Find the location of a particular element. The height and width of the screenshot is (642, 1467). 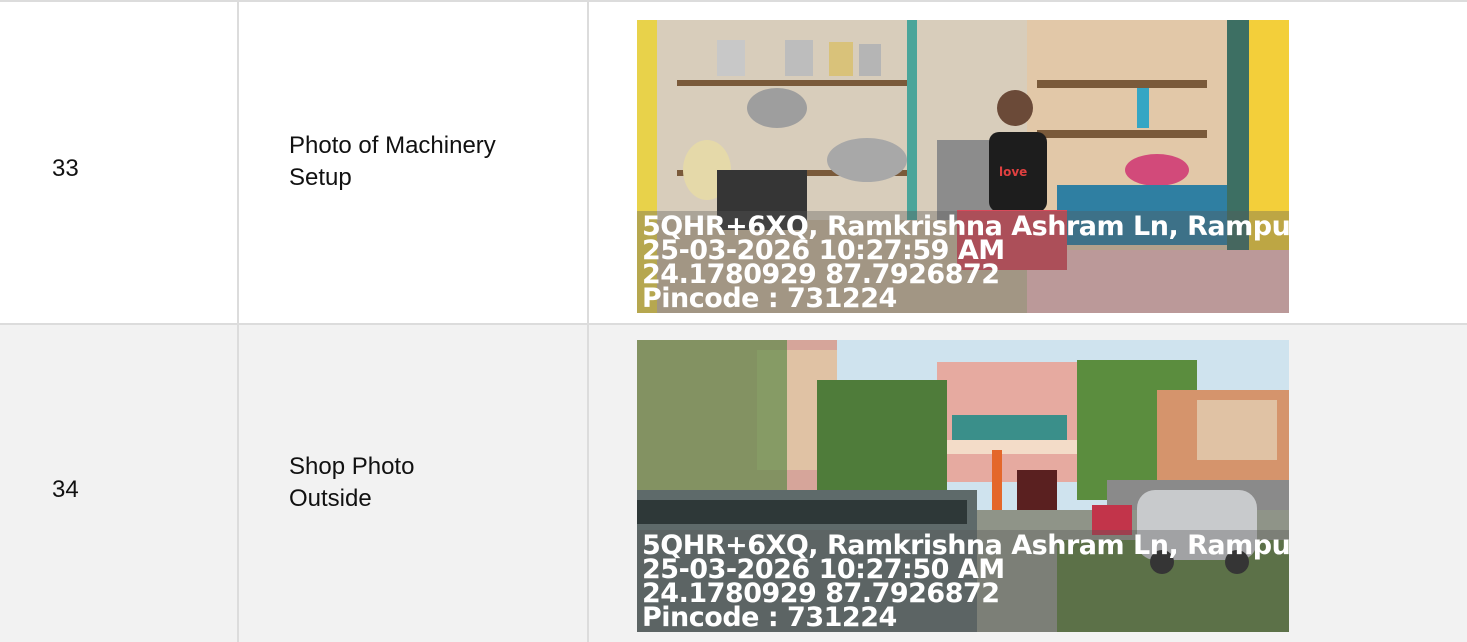

row-number: 34 is located at coordinates (65, 489).